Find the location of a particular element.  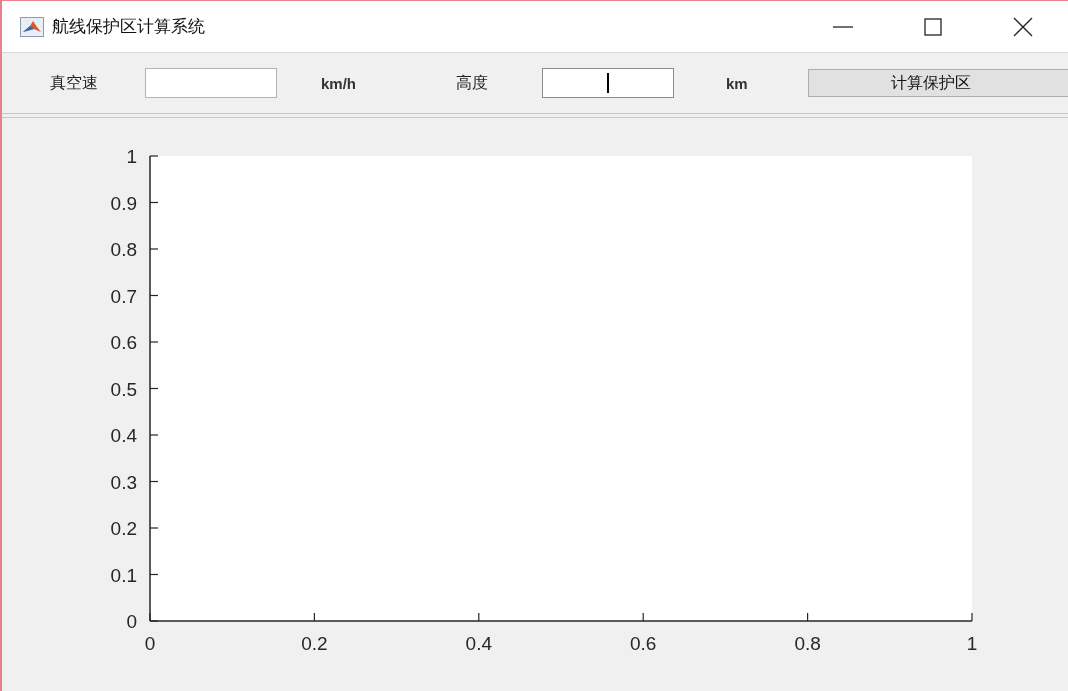

y-tick-label: 0.6 is located at coordinates (123, 342).